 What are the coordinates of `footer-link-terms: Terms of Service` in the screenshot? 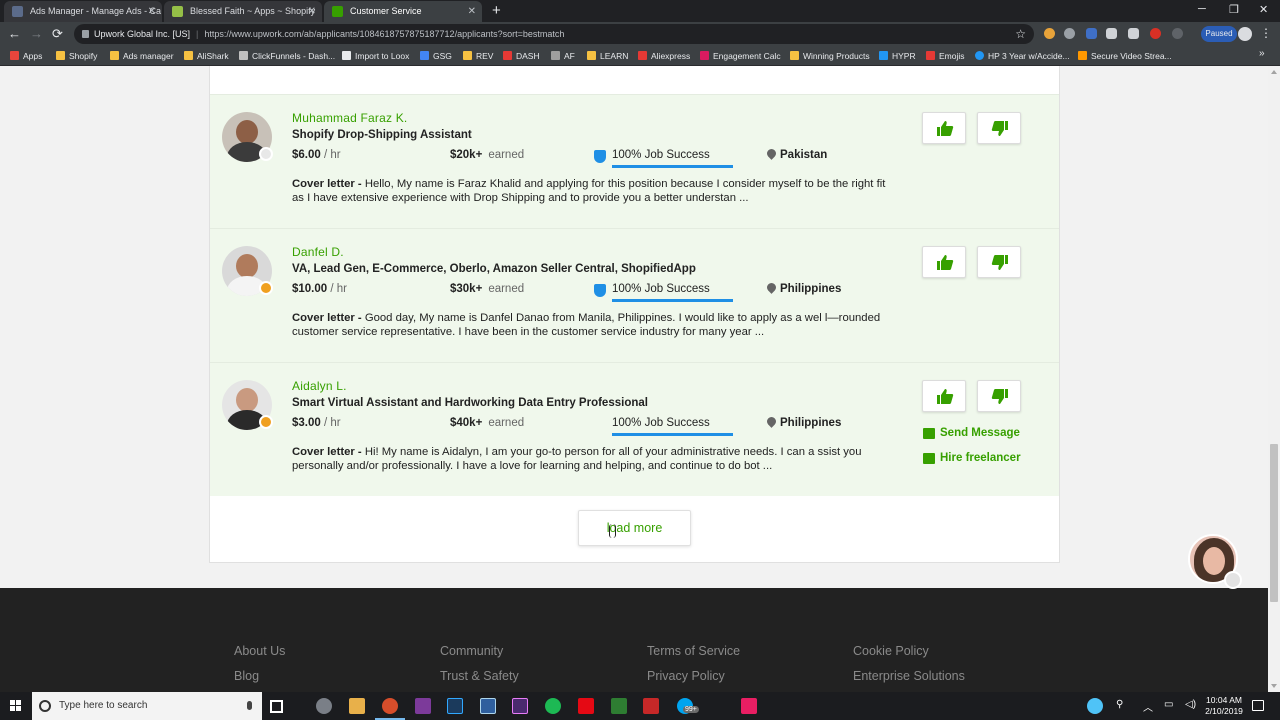 It's located at (693, 651).